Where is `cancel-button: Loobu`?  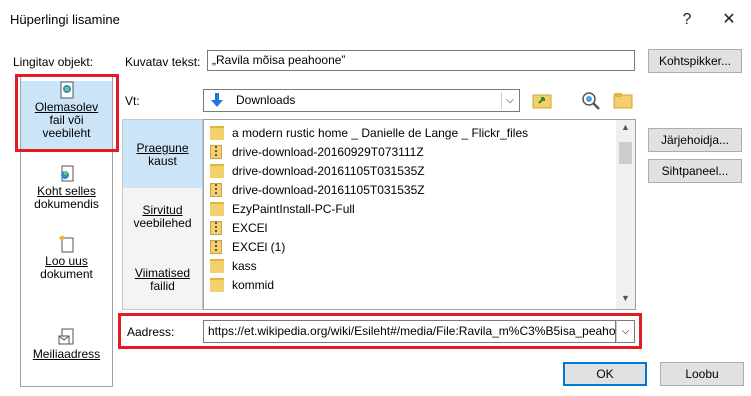 cancel-button: Loobu is located at coordinates (702, 374).